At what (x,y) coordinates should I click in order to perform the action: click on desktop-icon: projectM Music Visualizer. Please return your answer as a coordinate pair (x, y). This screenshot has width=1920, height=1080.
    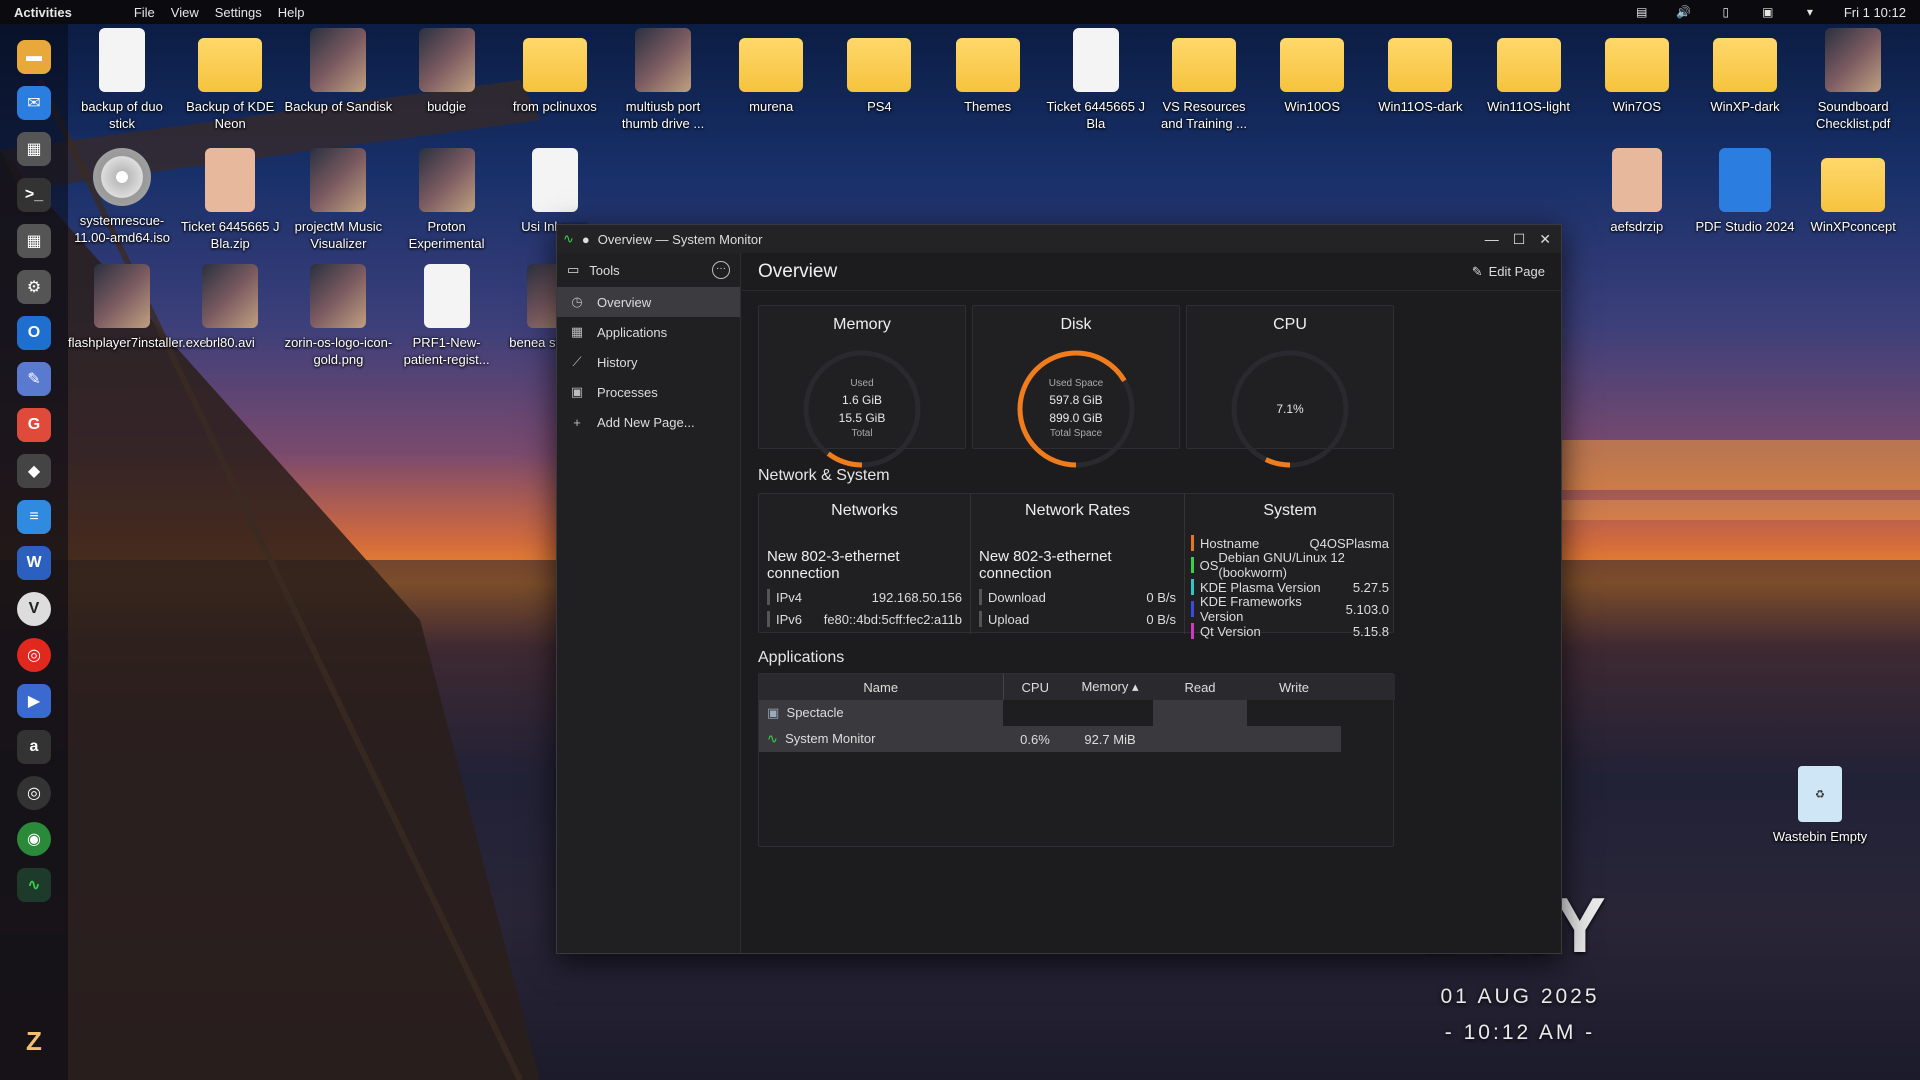
    Looking at the image, I should click on (338, 200).